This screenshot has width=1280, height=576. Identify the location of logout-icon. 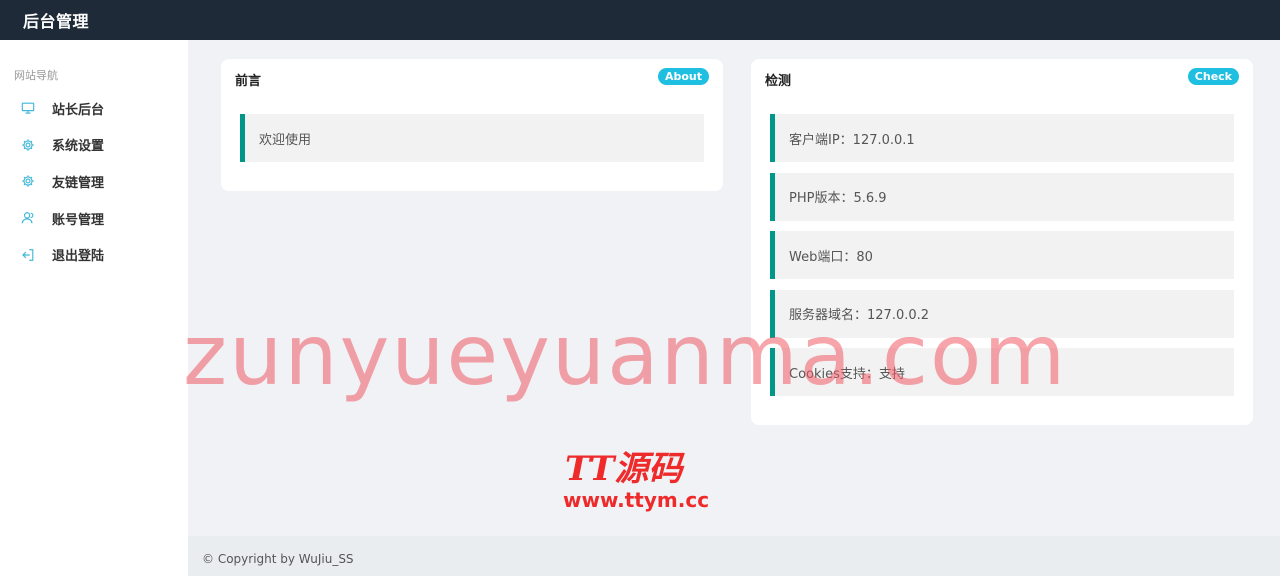
(28, 255).